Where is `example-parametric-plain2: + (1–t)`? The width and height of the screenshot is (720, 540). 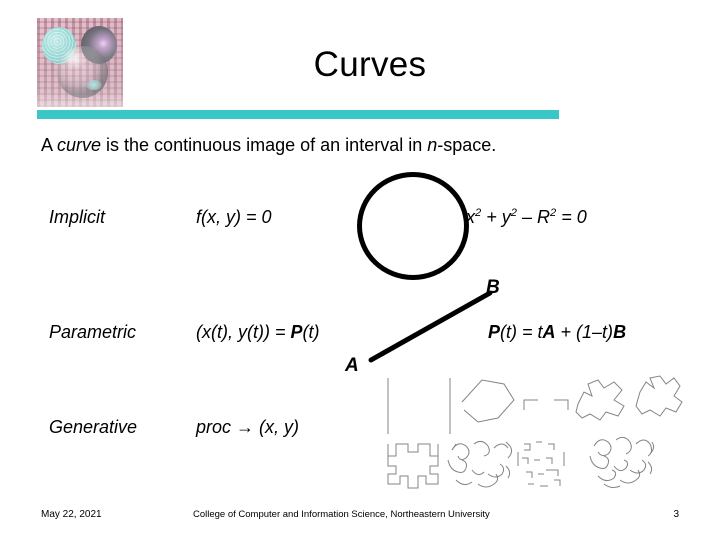 example-parametric-plain2: + (1–t) is located at coordinates (584, 332).